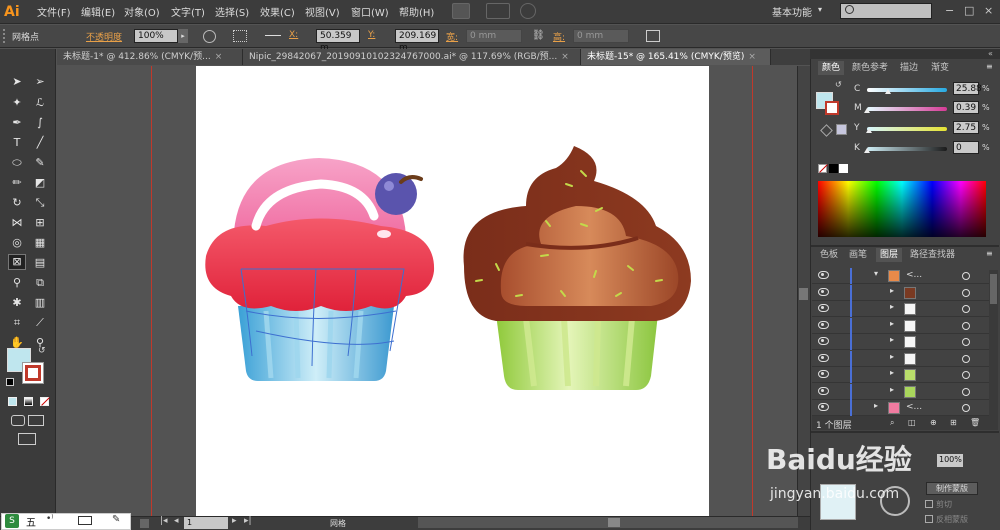 The image size is (1000, 530). I want to click on tab-swatches: 色板, so click(829, 255).